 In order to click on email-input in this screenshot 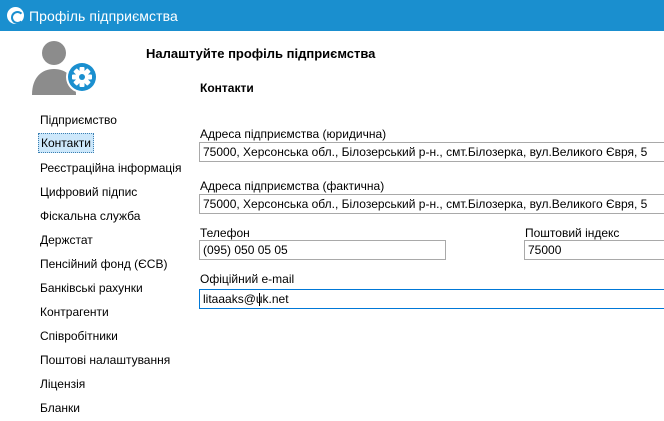, I will do `click(431, 299)`.